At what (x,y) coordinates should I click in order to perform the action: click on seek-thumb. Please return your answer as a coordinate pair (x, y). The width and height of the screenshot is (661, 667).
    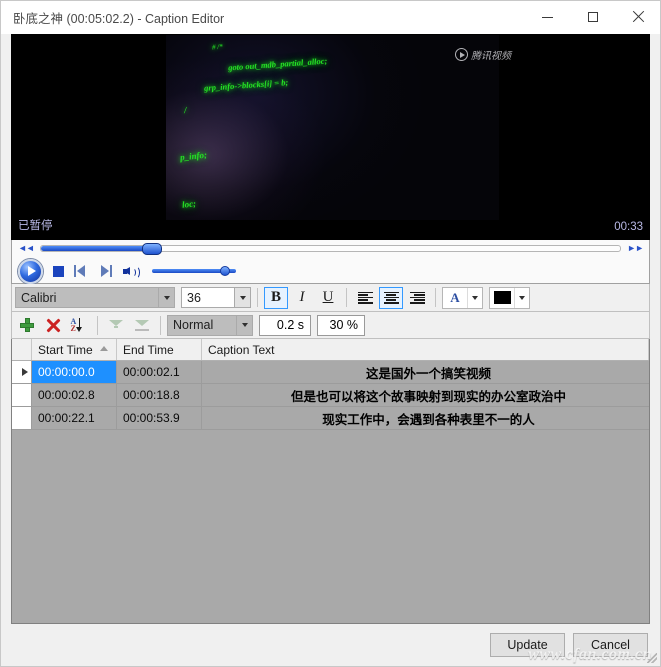
    Looking at the image, I should click on (152, 248).